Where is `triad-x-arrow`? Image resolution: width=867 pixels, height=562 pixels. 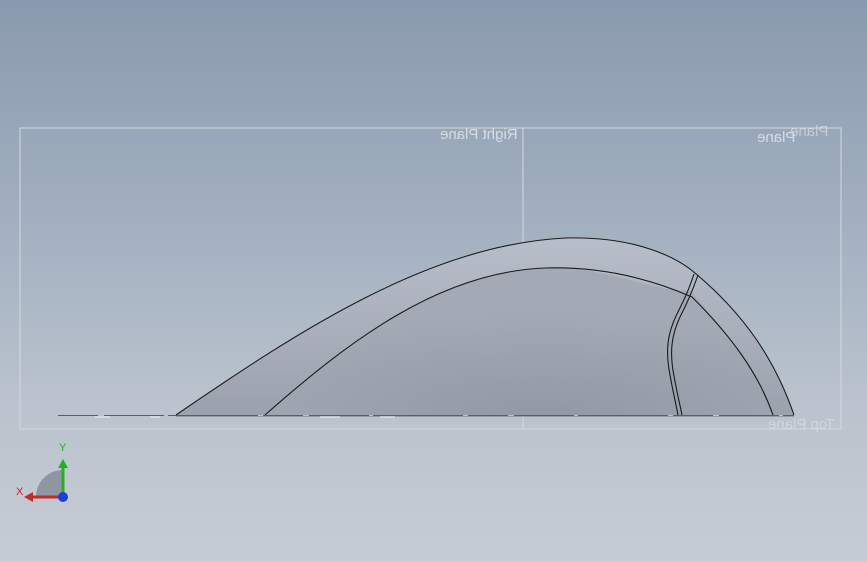 triad-x-arrow is located at coordinates (28, 497).